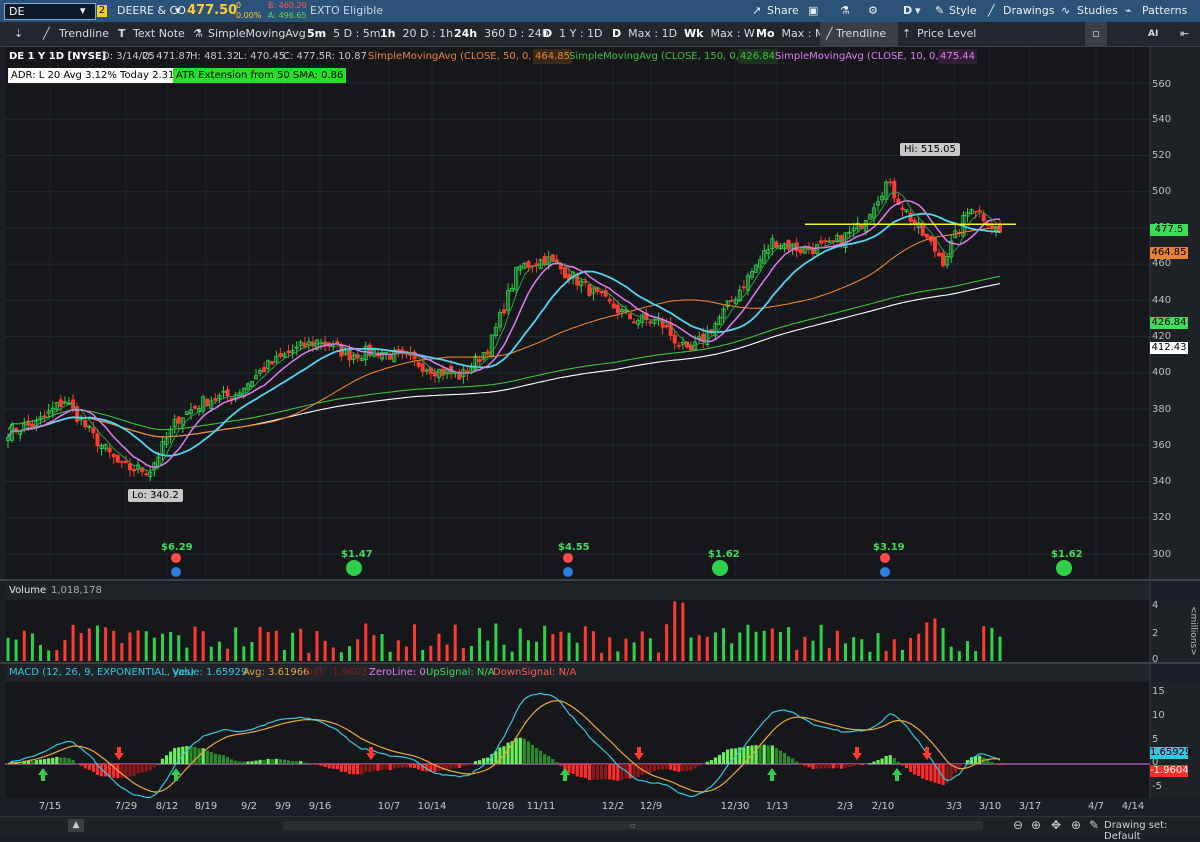  Describe the element at coordinates (459, 56) in the screenshot. I see `sma50-legend: SimpleMovingAvg (CLOSE, 50, 0, no)` at that location.